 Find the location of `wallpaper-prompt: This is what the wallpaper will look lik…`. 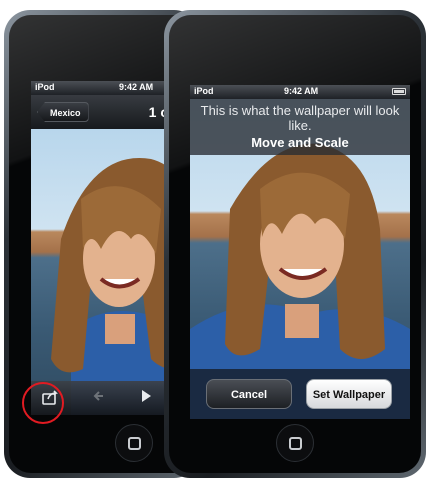

wallpaper-prompt: This is what the wallpaper will look lik… is located at coordinates (300, 127).